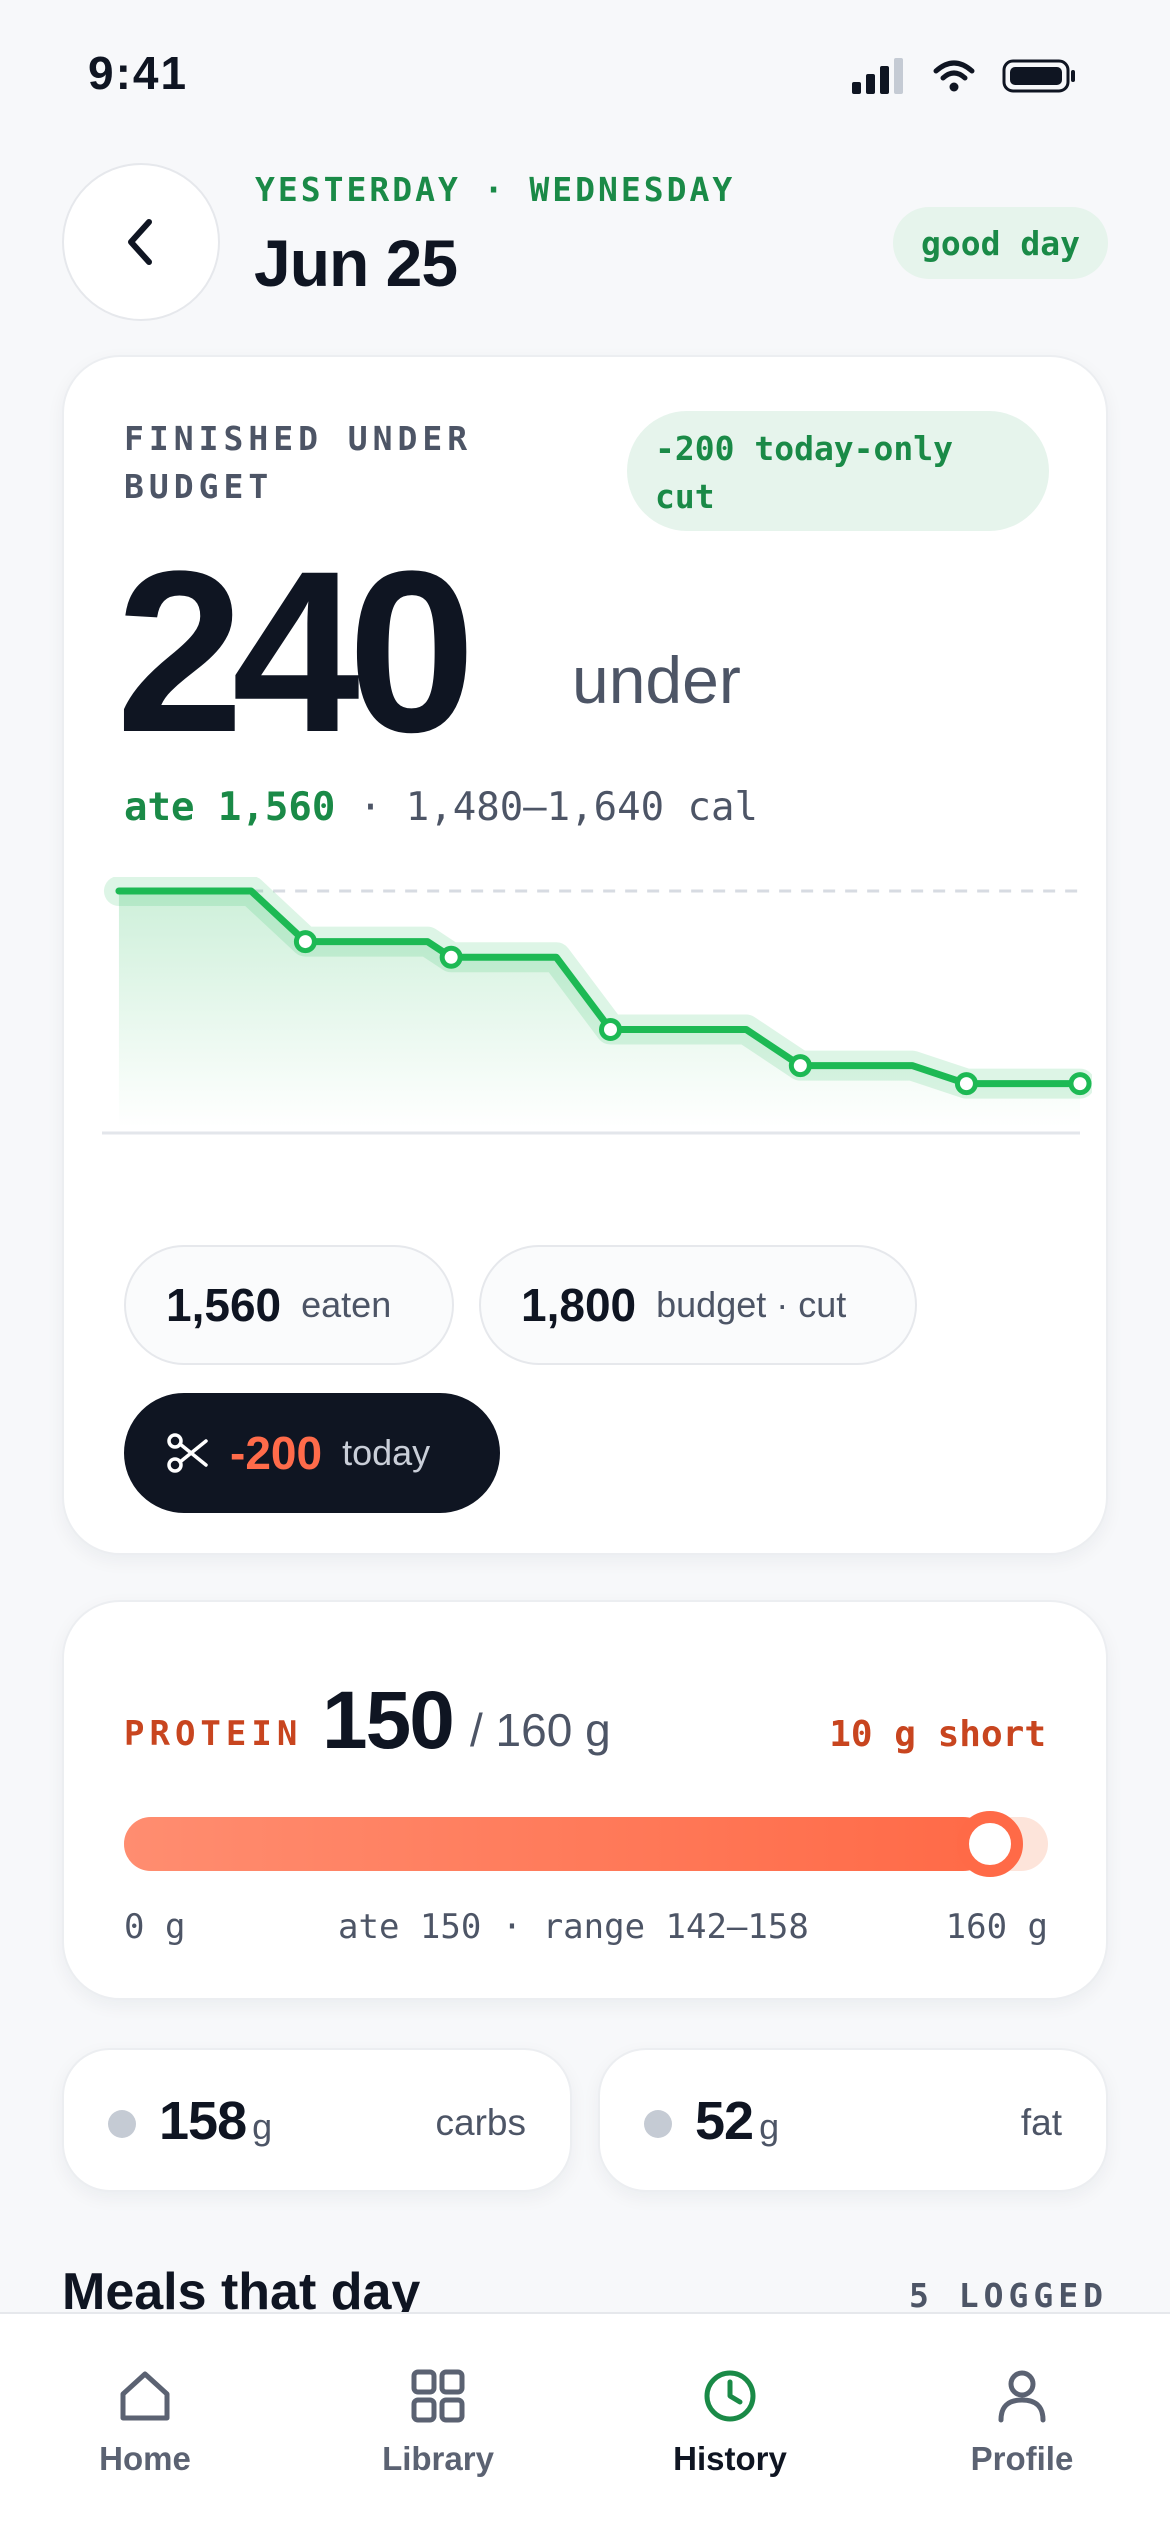 Image resolution: width=1170 pixels, height=2532 pixels. I want to click on budget-kicker: FINISHED UNDER BUDGET, so click(298, 462).